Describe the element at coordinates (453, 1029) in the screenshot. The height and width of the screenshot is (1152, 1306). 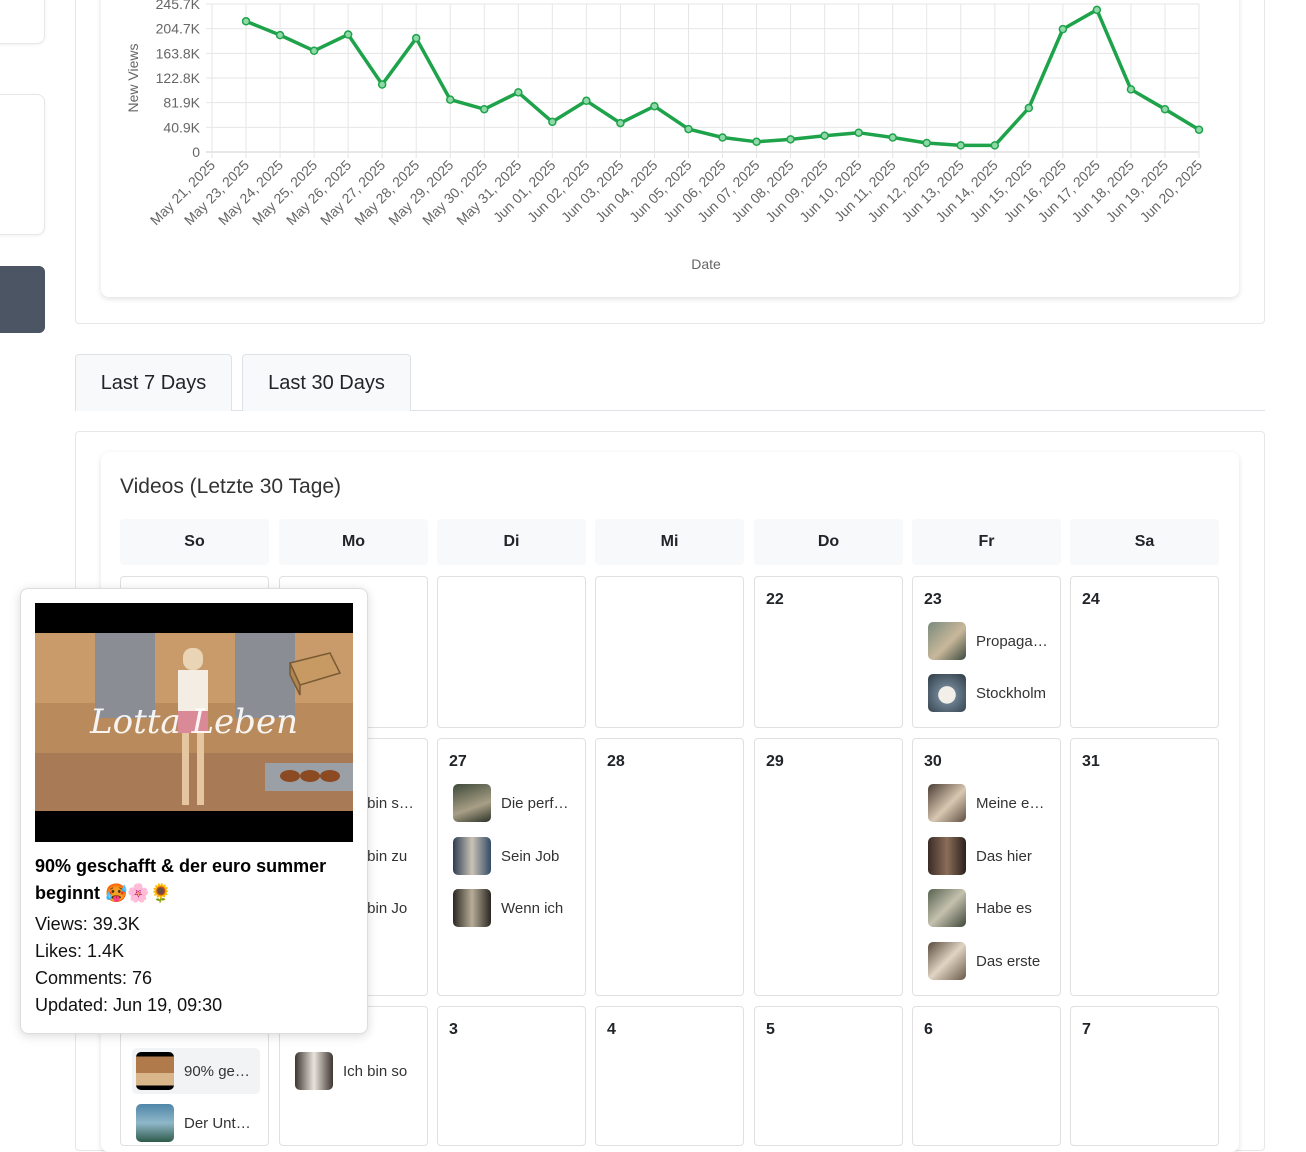
I see `day-number: 3` at that location.